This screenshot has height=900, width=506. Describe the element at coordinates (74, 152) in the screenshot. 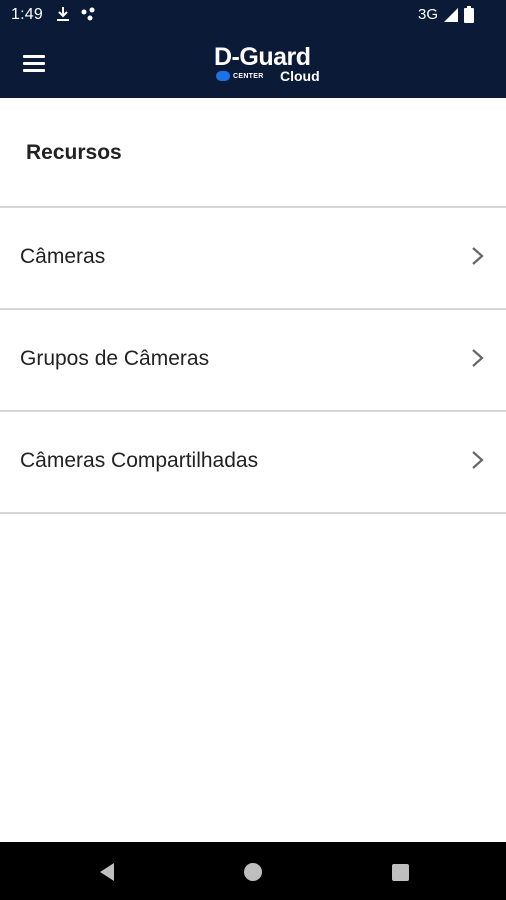

I see `page-title: Recursos` at that location.